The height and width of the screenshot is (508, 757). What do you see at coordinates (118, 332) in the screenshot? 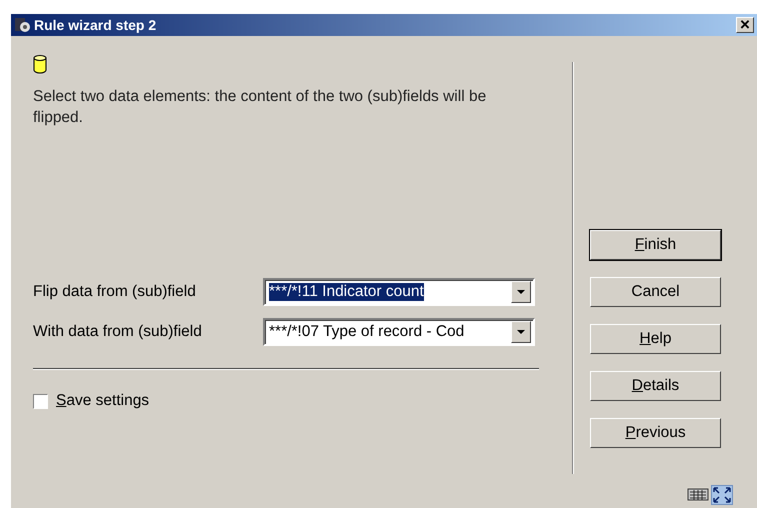
I see `field-label: With data from (sub)field` at bounding box center [118, 332].